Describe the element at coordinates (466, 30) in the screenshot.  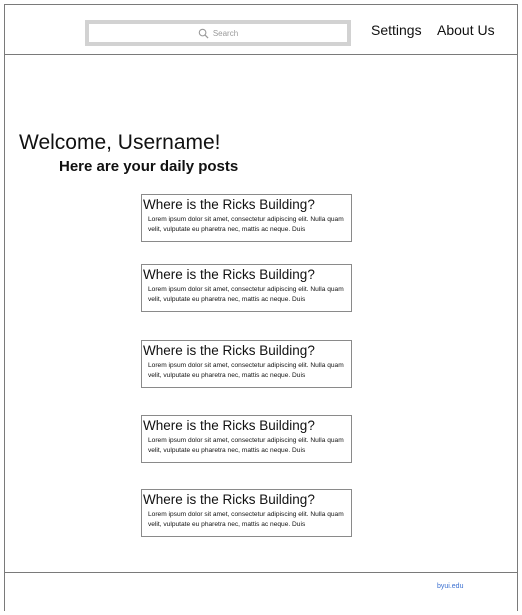
I see `nav-about-link: About Us` at that location.